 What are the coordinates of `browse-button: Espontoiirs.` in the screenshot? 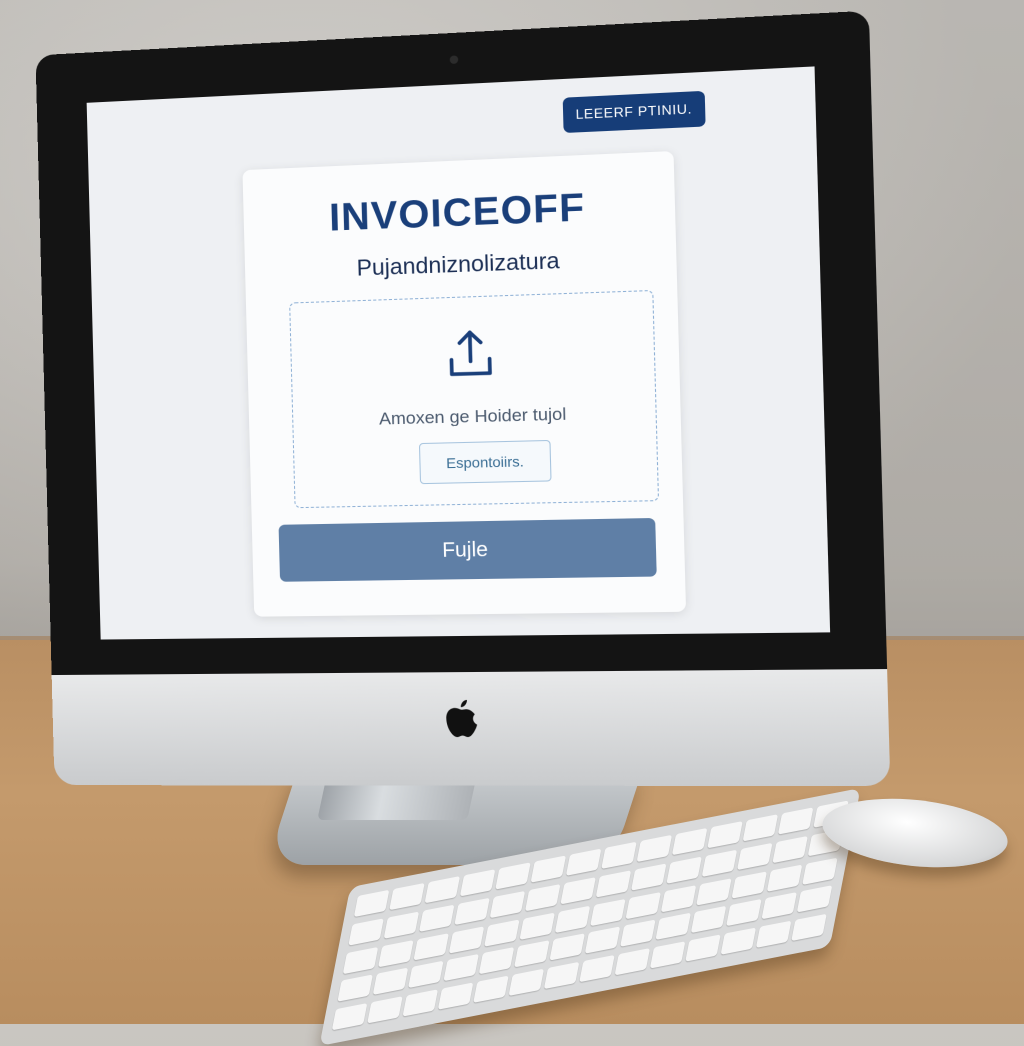 It's located at (485, 462).